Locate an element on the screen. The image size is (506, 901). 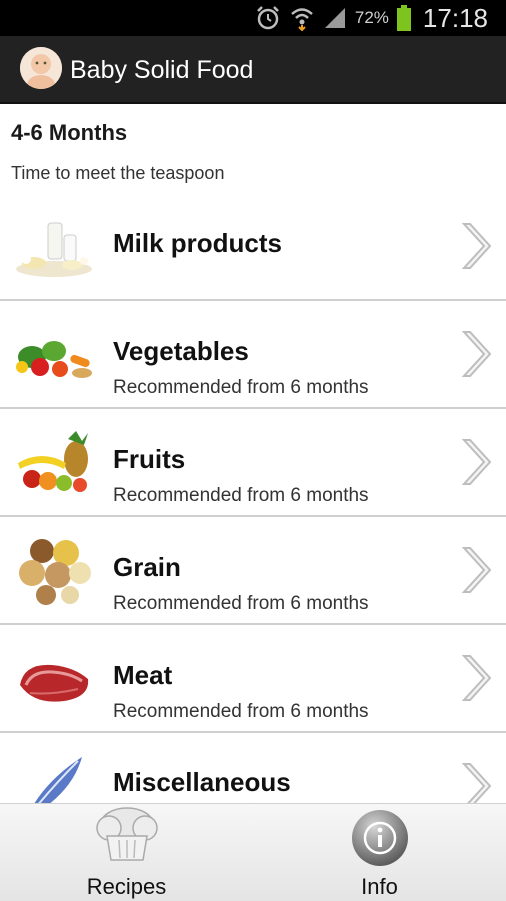
category-title: Meat is located at coordinates (143, 675).